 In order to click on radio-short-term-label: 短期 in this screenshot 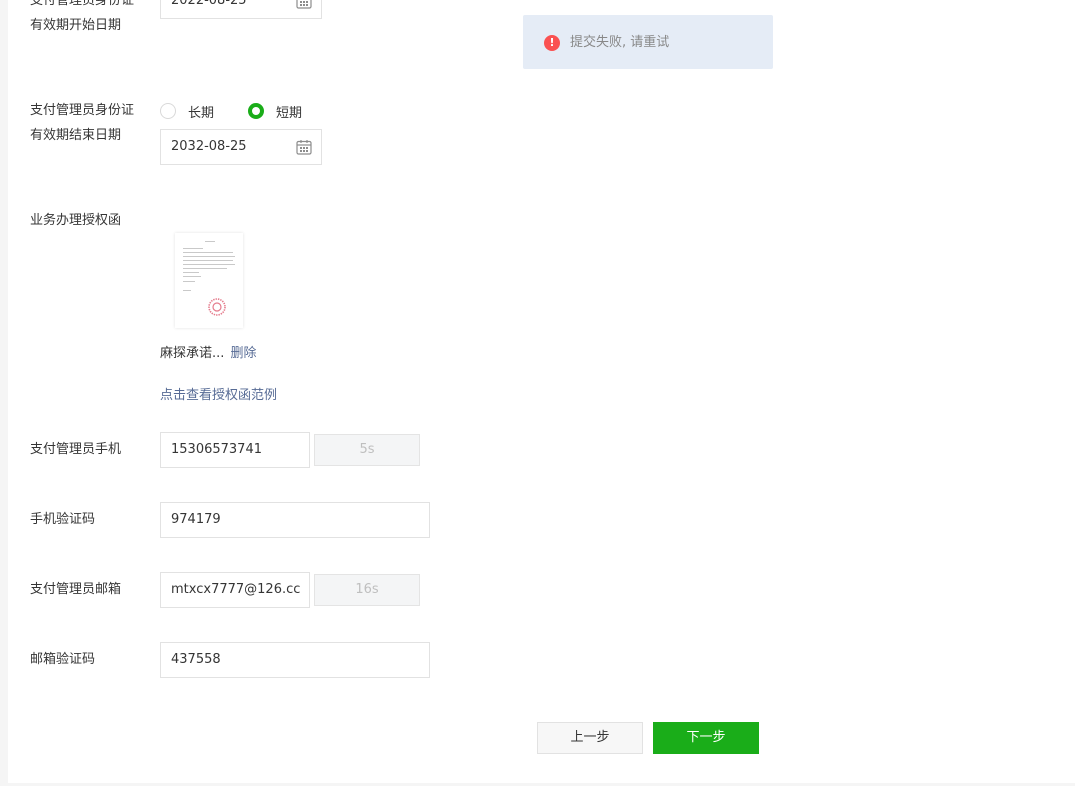, I will do `click(289, 113)`.